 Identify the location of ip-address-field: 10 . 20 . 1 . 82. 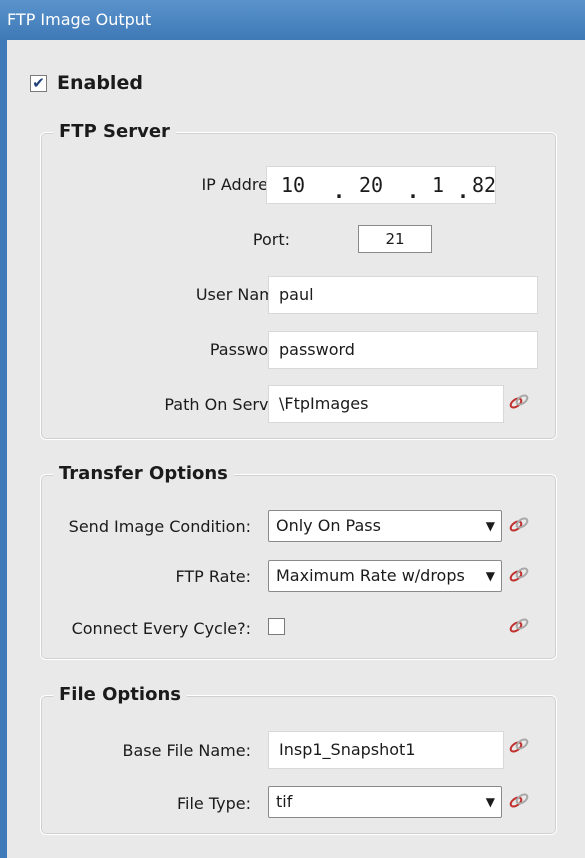
(381, 185).